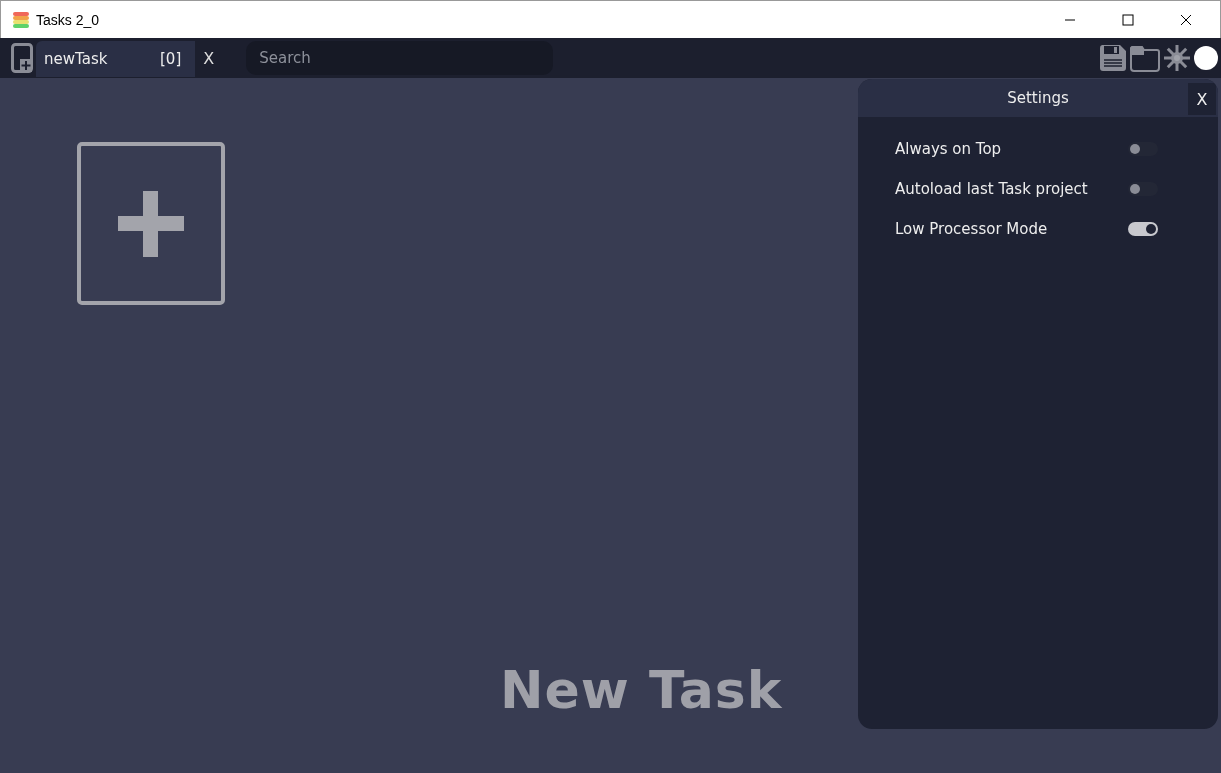 The width and height of the screenshot is (1221, 773). Describe the element at coordinates (1128, 19) in the screenshot. I see `maximize-icon` at that location.